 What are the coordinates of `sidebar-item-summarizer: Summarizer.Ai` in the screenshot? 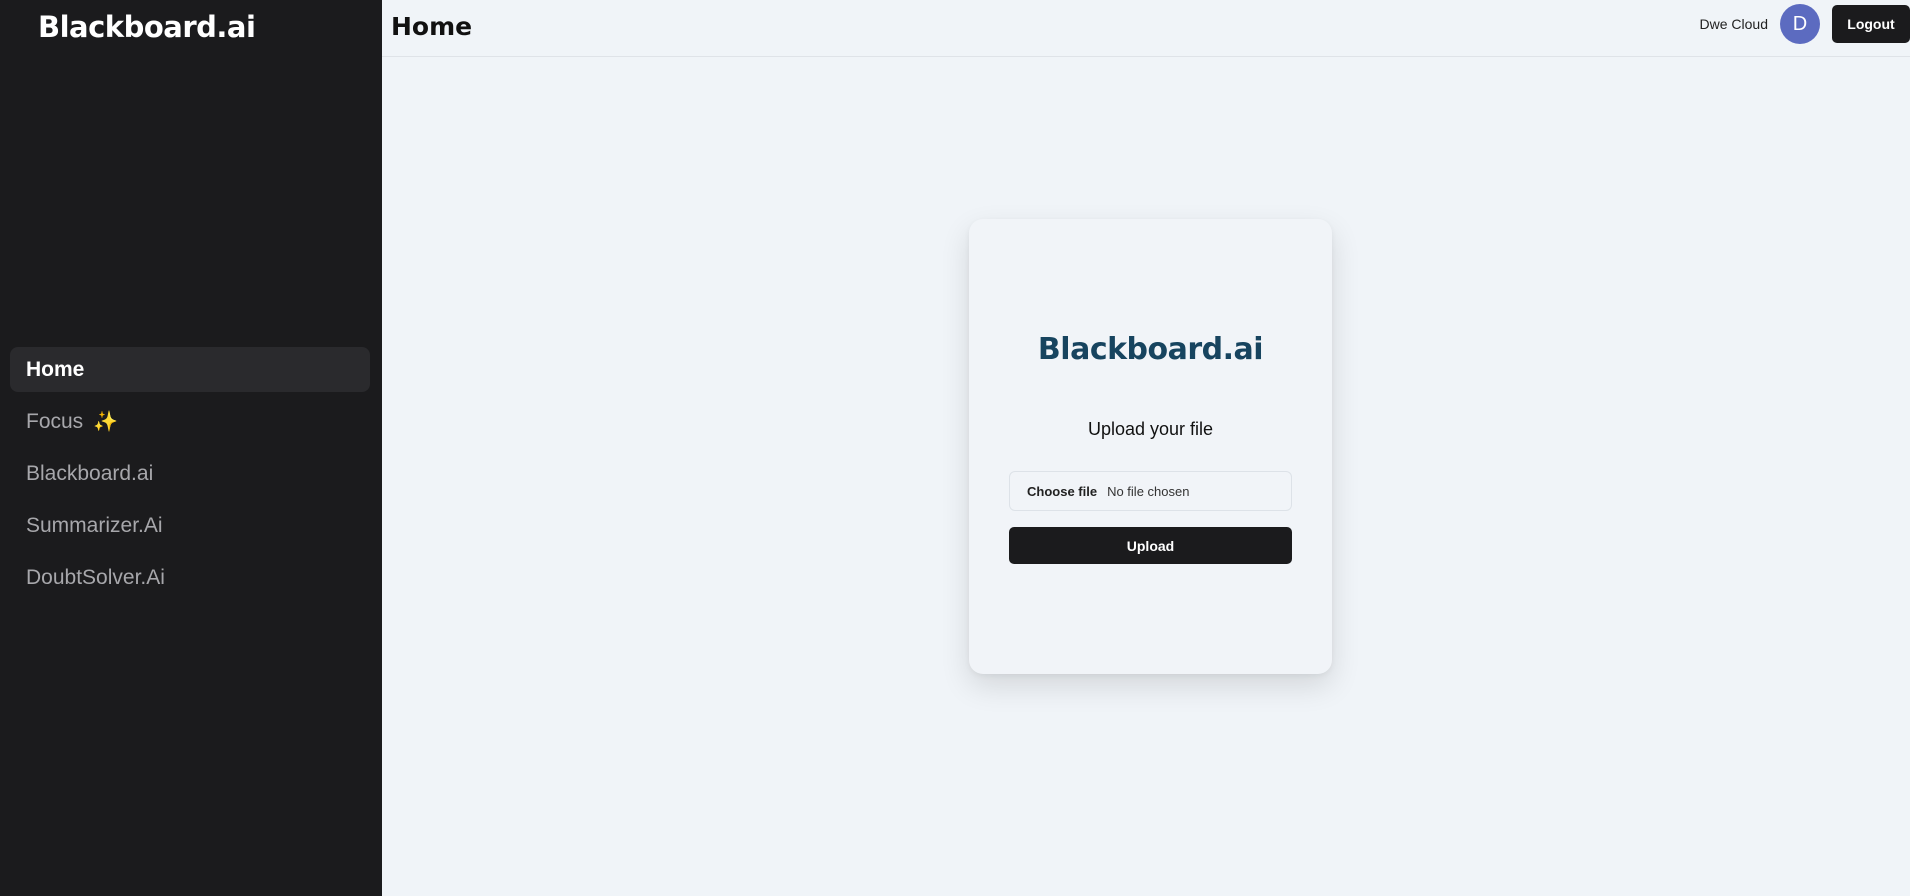 It's located at (190, 525).